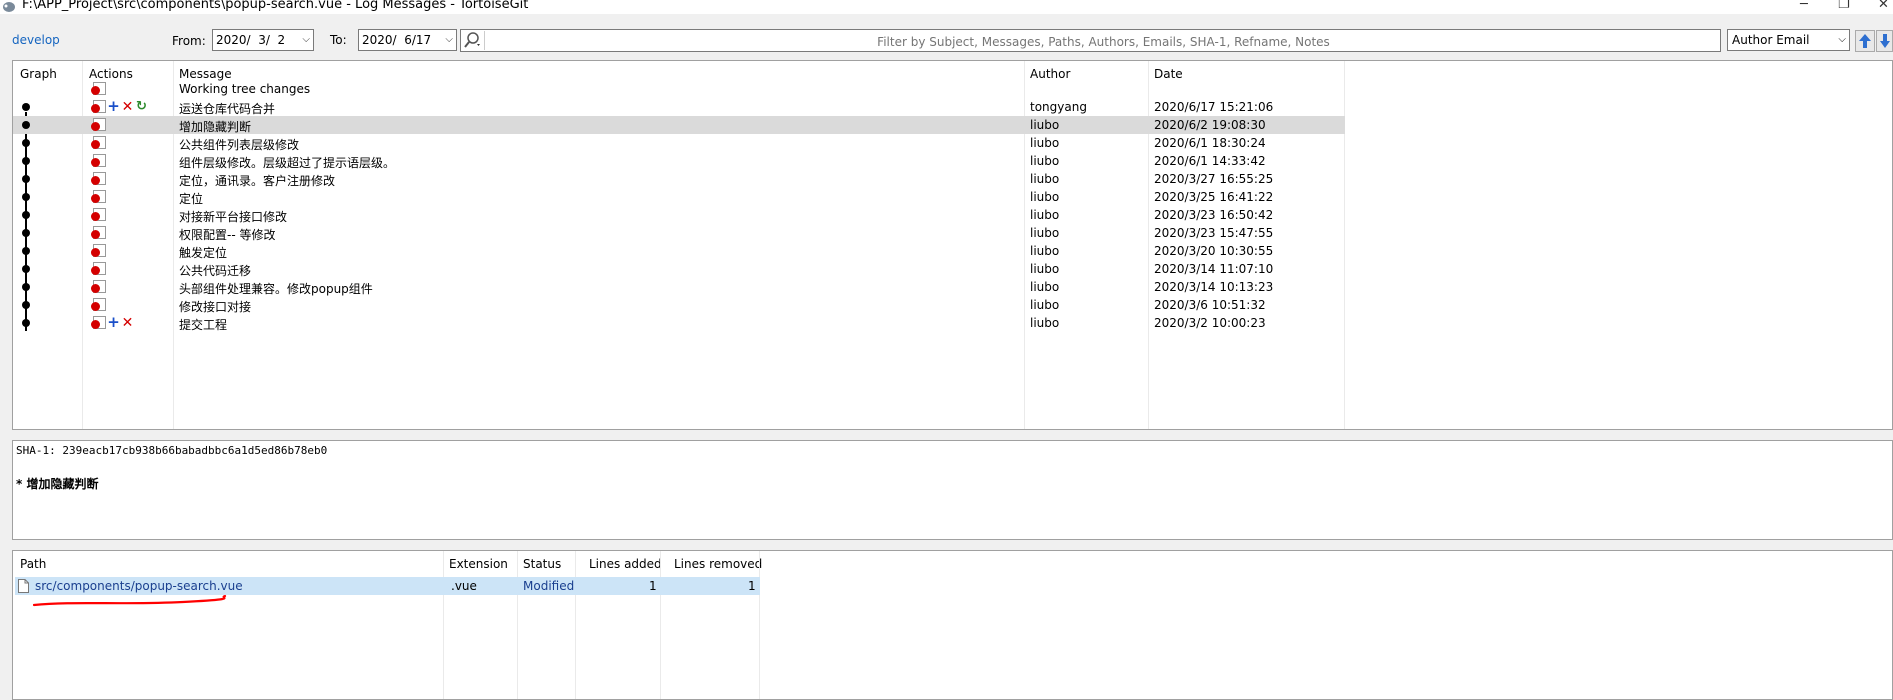 The width and height of the screenshot is (1893, 700). I want to click on log-row: 定位，通讯录。客户注册修改 liubo 2020/3/27 16:55:25, so click(679, 179).